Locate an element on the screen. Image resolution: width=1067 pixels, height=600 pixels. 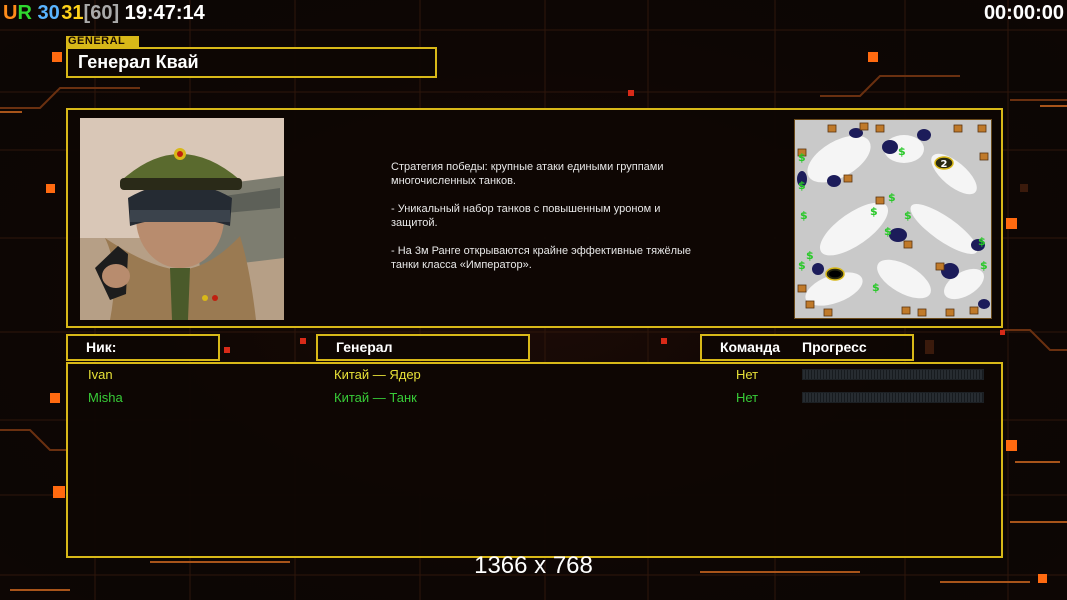
game-timer: 00:00:00 is located at coordinates (1023, 13).